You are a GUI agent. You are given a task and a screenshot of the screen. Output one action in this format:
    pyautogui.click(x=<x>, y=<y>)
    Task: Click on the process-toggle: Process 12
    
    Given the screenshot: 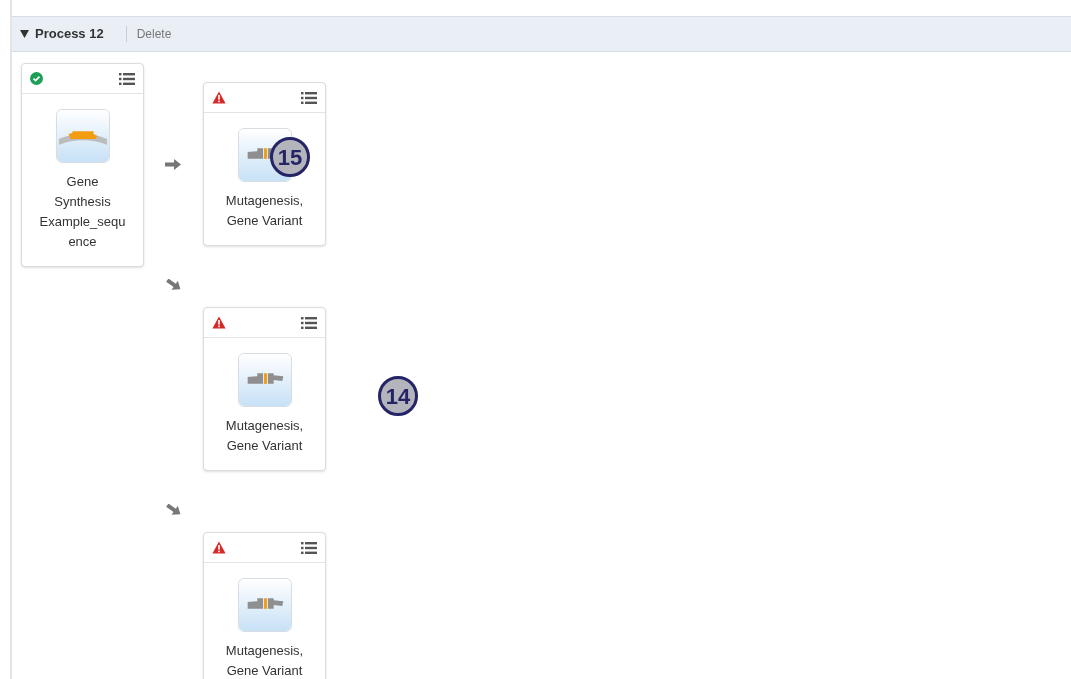 What is the action you would take?
    pyautogui.click(x=62, y=34)
    